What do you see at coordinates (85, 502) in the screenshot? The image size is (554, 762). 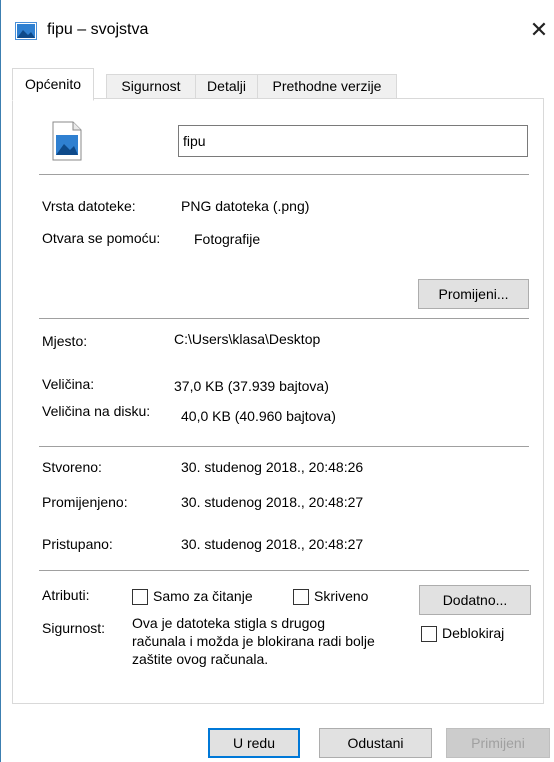 I see `modified-label: Promijenjeno:` at bounding box center [85, 502].